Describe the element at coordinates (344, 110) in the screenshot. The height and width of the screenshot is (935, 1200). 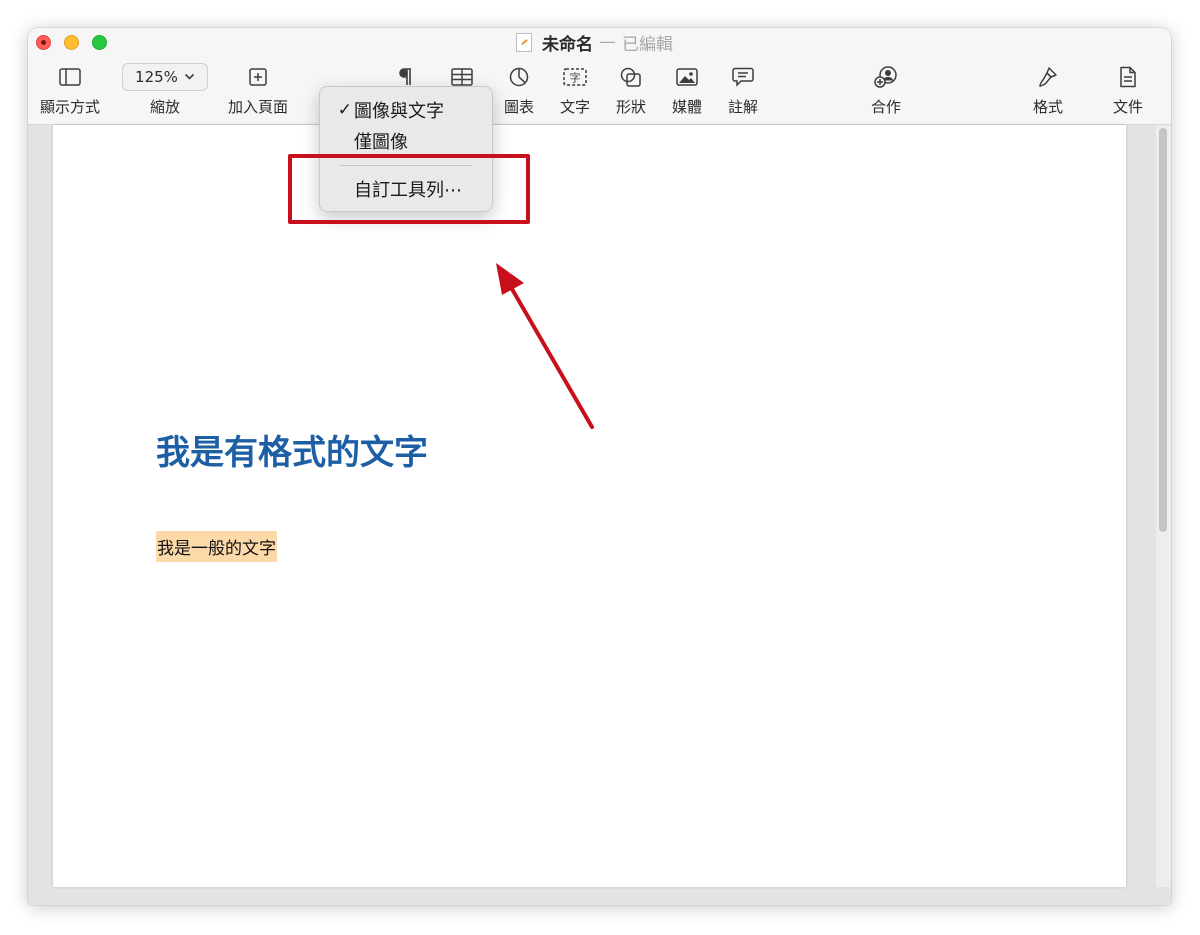
I see `checkmark-icon: ✓` at that location.